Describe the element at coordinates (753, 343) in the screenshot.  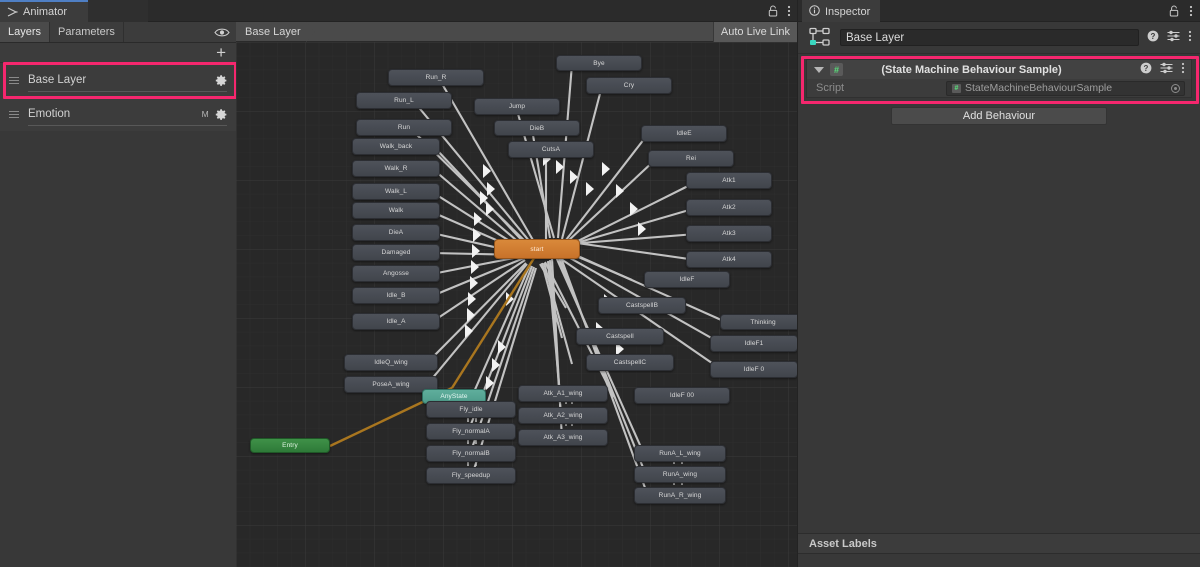
I see `state-node: IdleF1` at that location.